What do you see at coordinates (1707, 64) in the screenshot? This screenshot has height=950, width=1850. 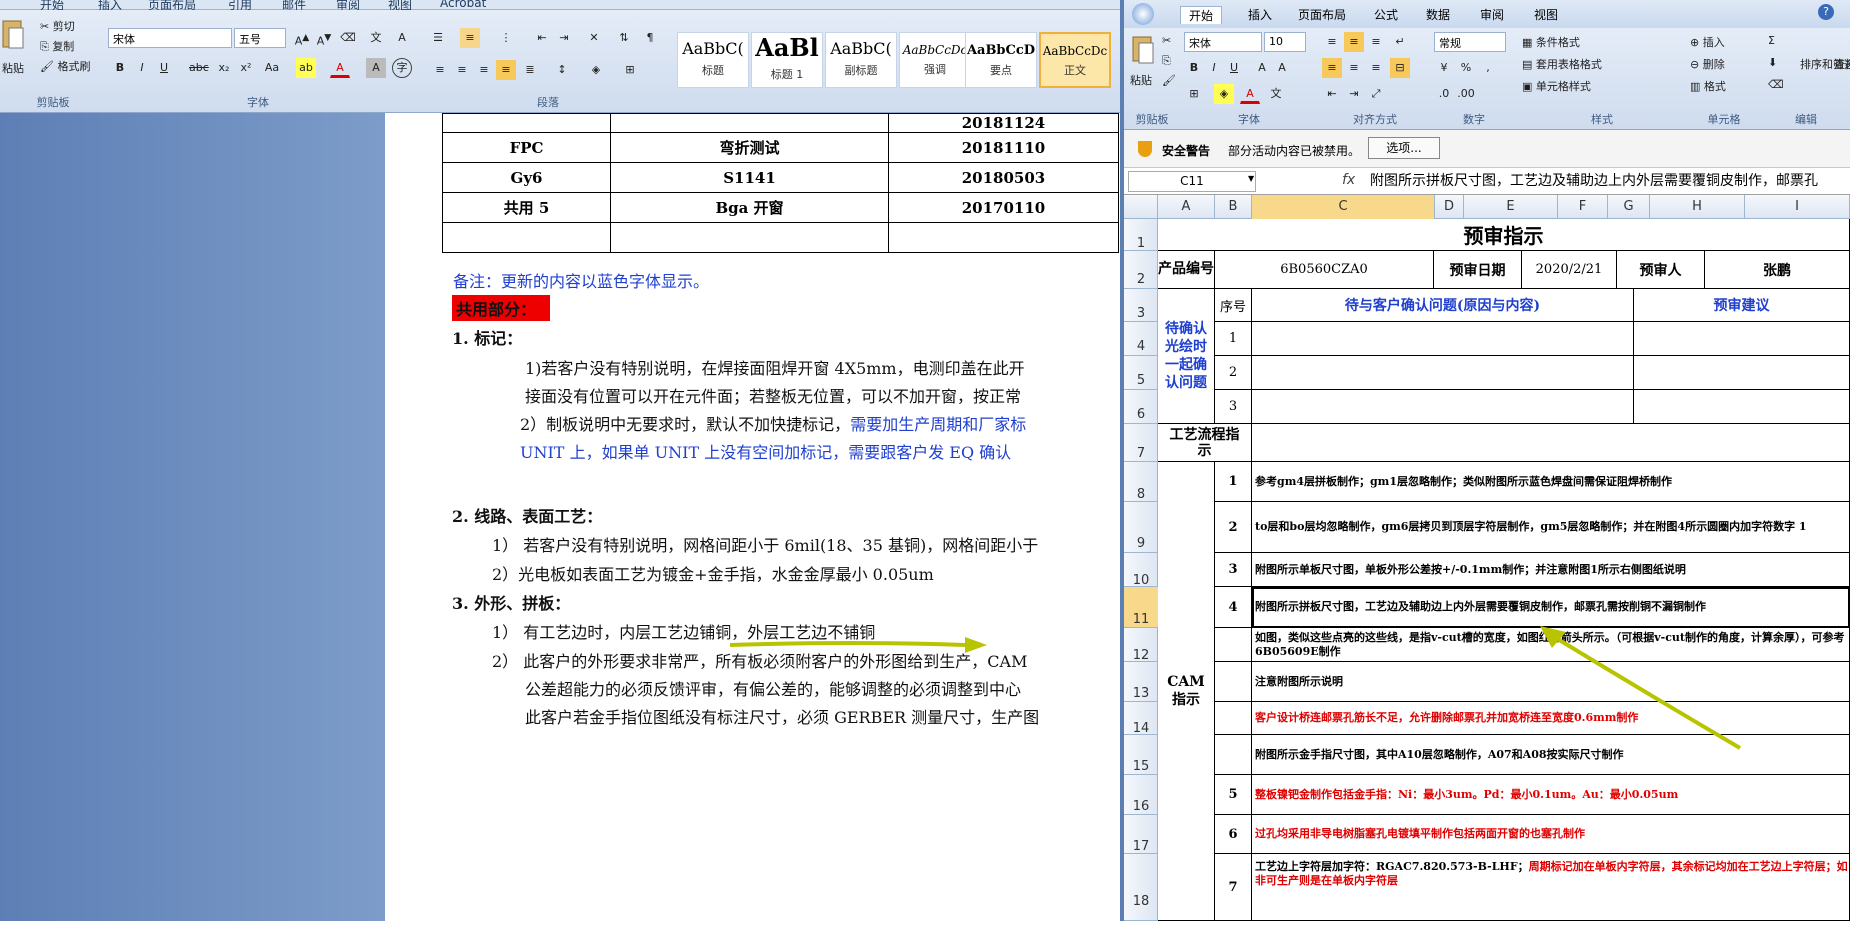 I see `delete-cells-button: ⊖ 删除` at bounding box center [1707, 64].